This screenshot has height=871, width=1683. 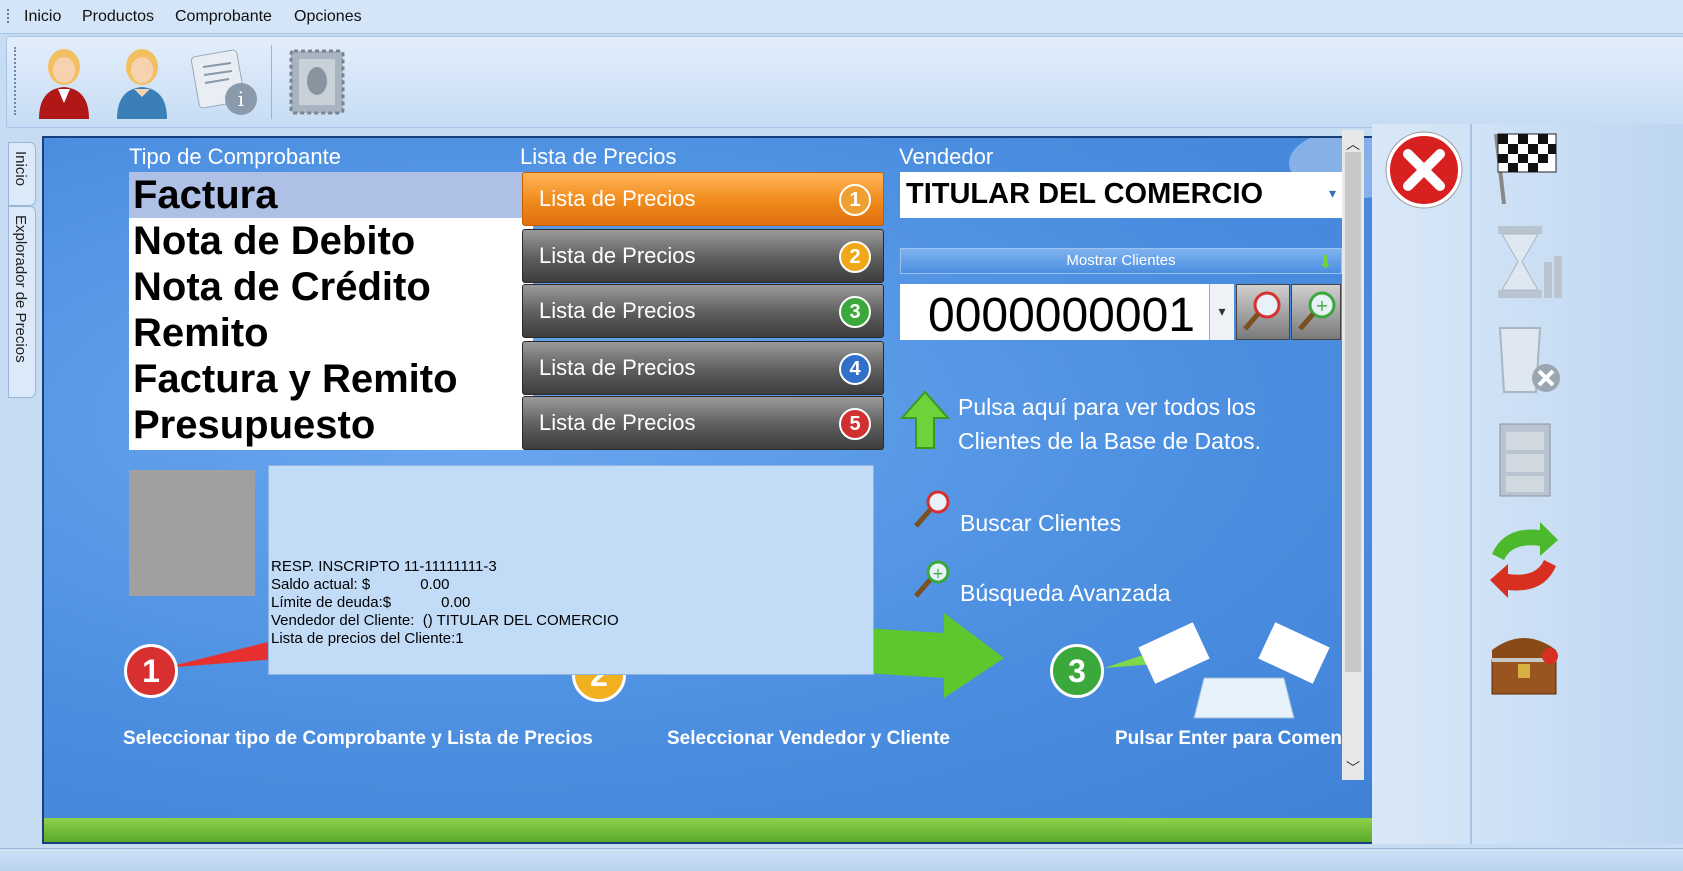 I want to click on list-item-factura-remito: Factura y Remito, so click(x=331, y=379).